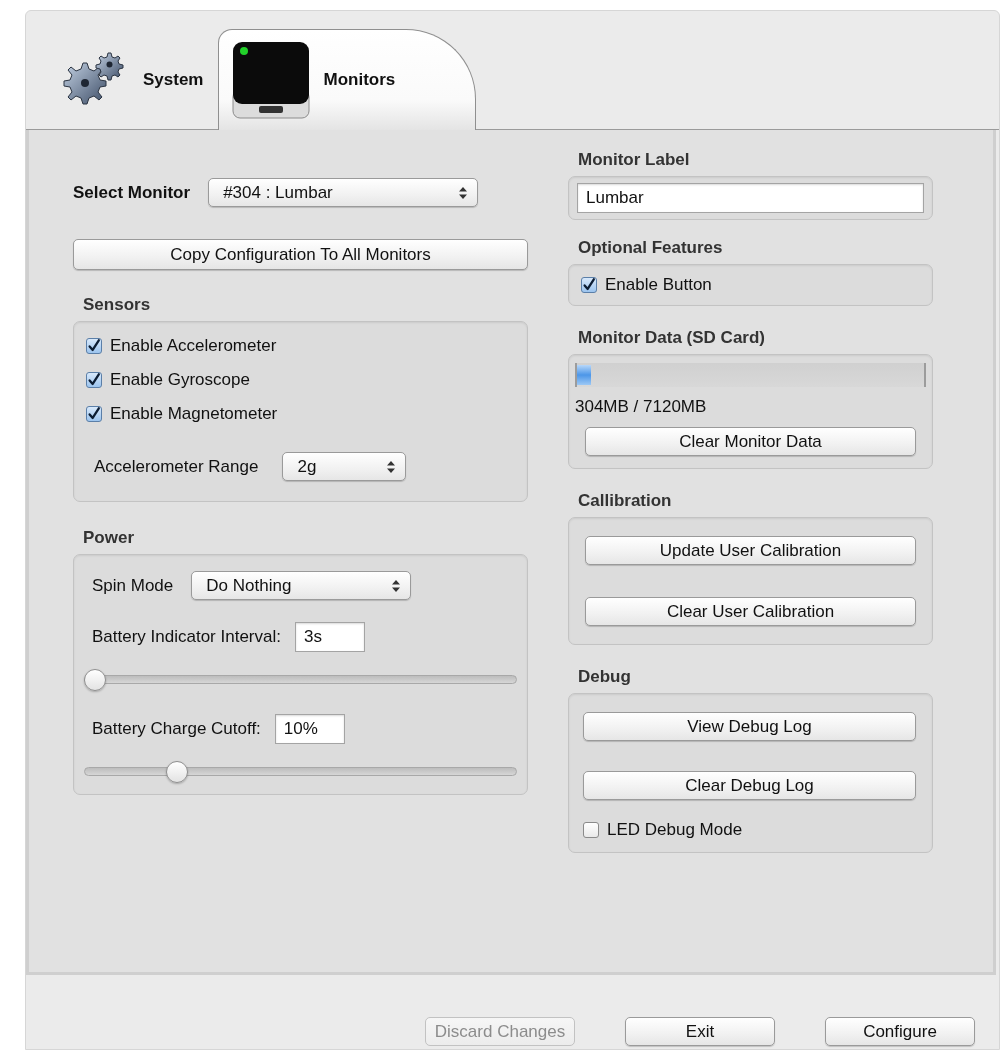 The image size is (1003, 1055). What do you see at coordinates (749, 785) in the screenshot?
I see `debug-log-button: Clear Debug Log` at bounding box center [749, 785].